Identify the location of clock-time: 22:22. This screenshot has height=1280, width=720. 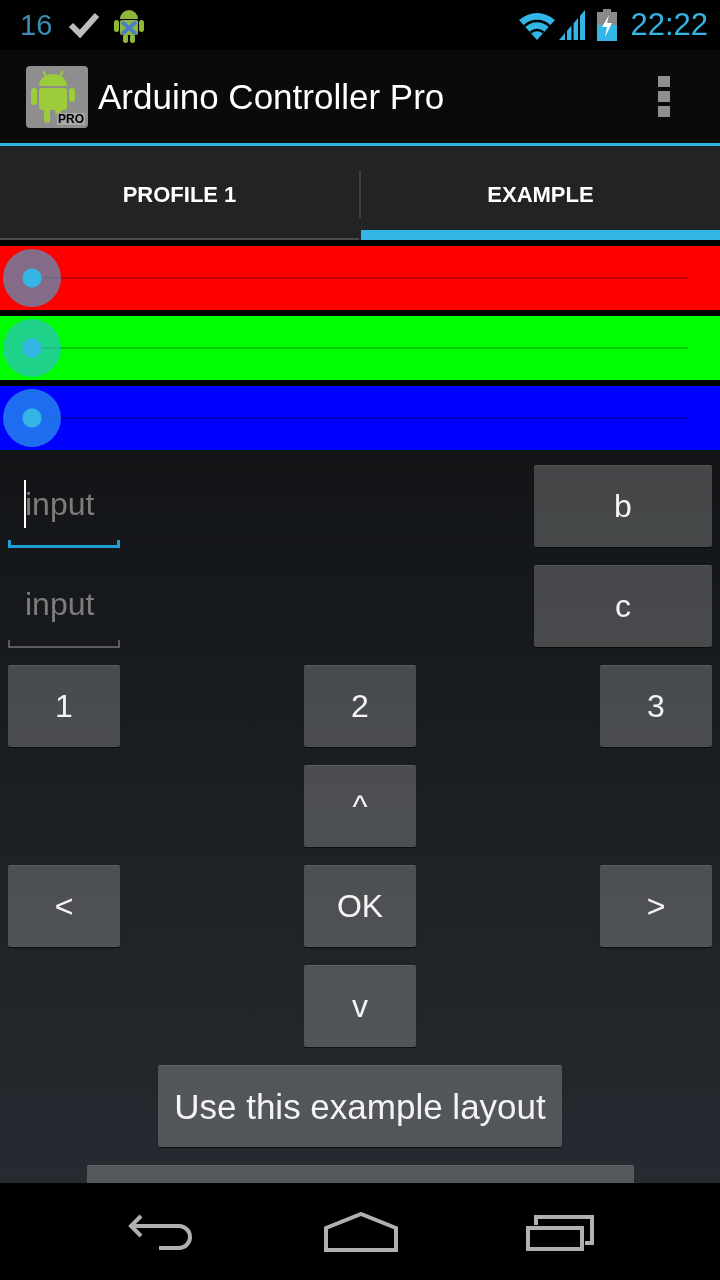
(669, 25).